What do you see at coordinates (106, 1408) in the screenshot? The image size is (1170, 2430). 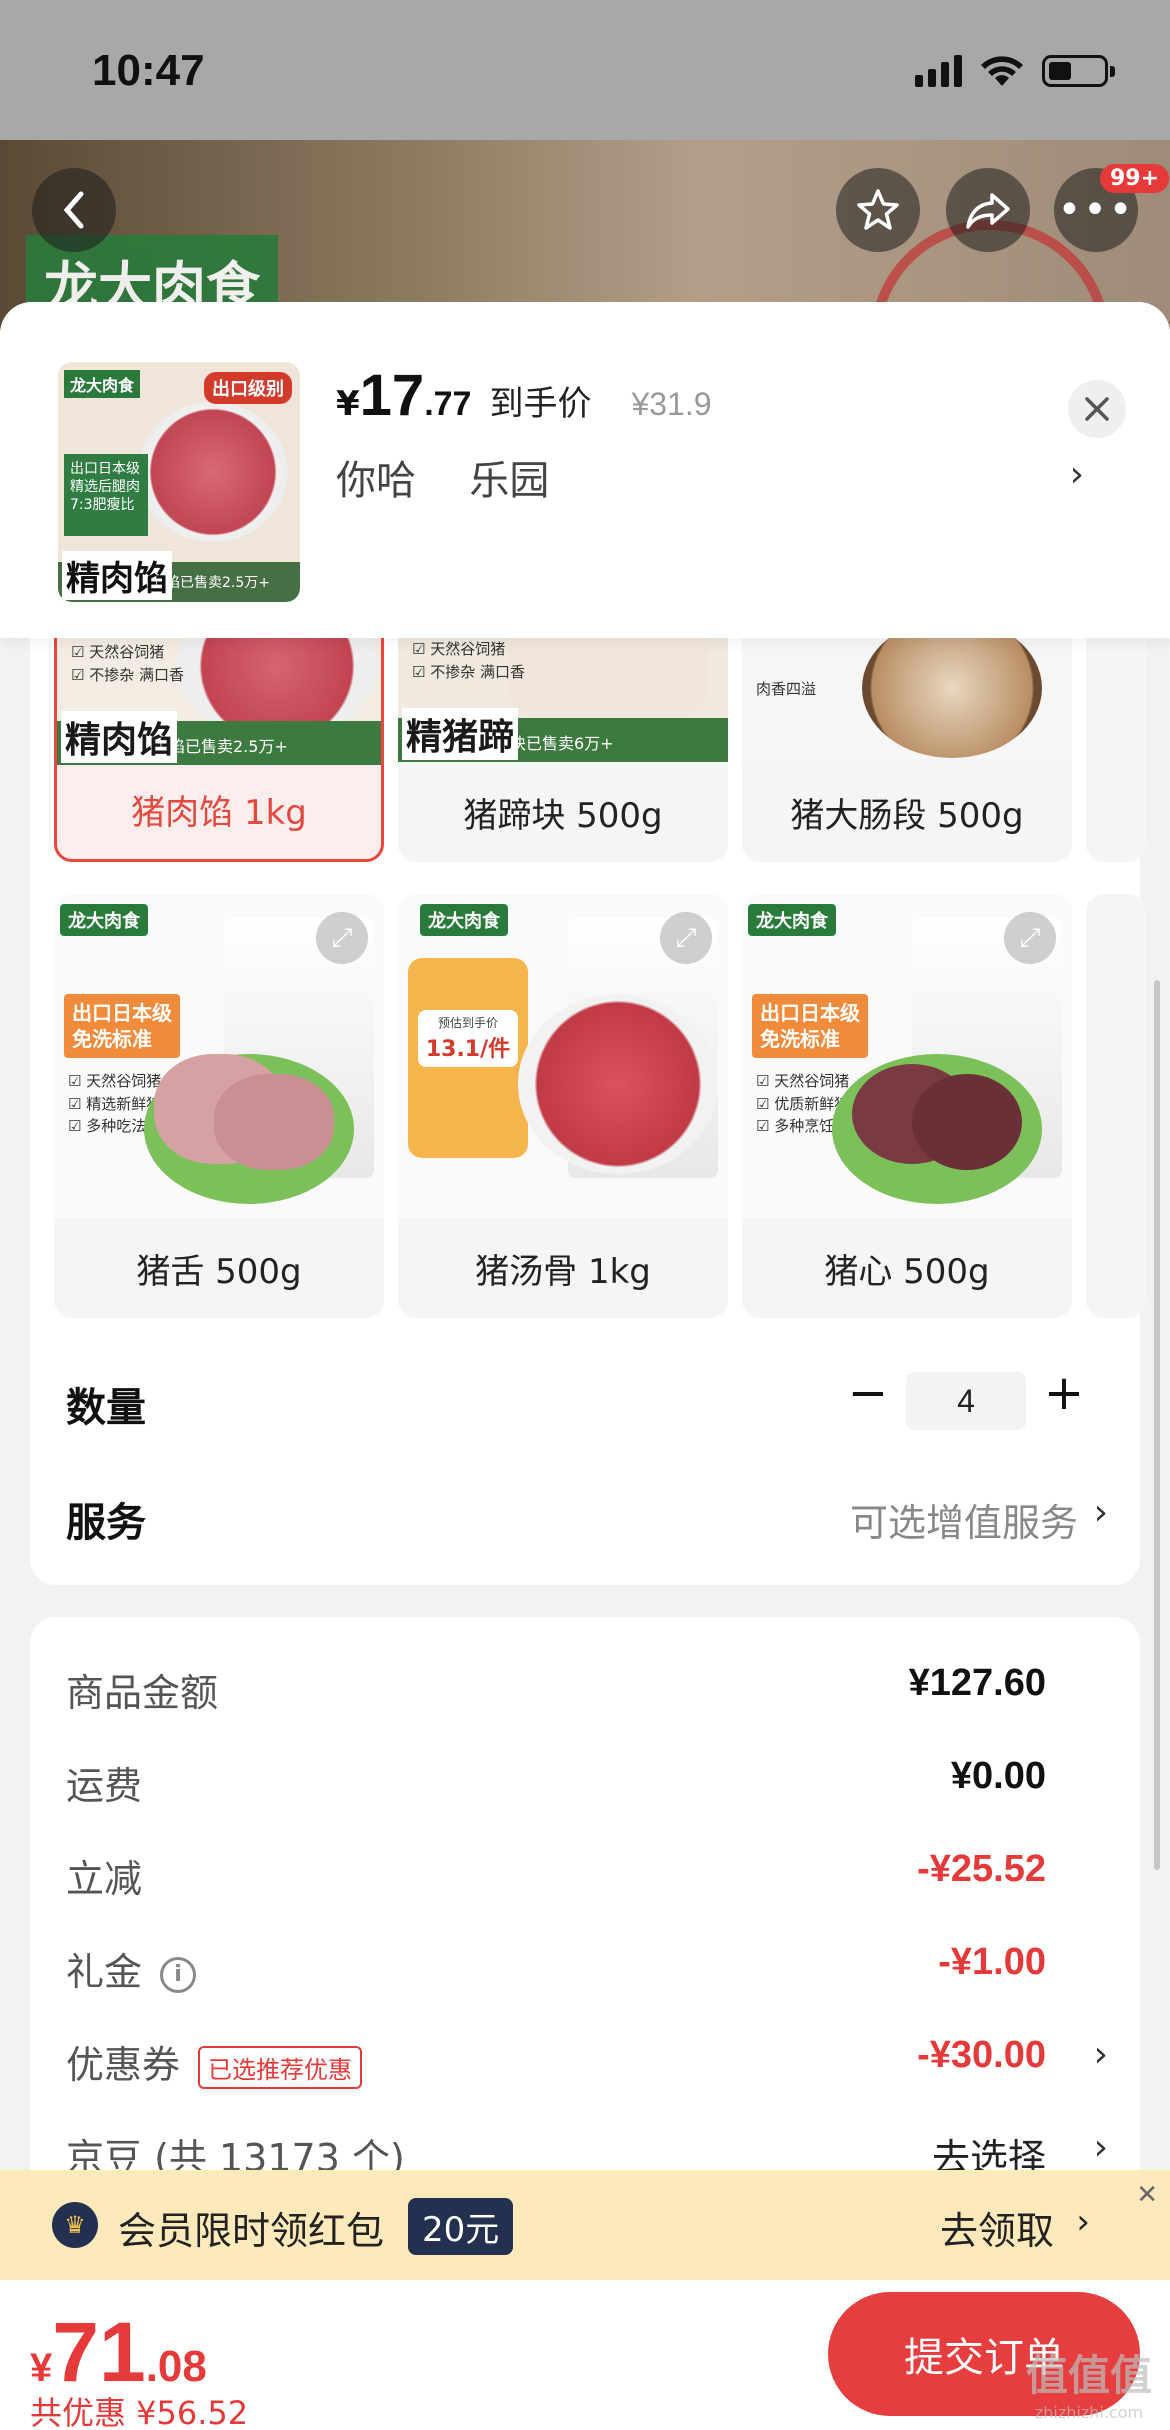 I see `quantity-label: 数量` at bounding box center [106, 1408].